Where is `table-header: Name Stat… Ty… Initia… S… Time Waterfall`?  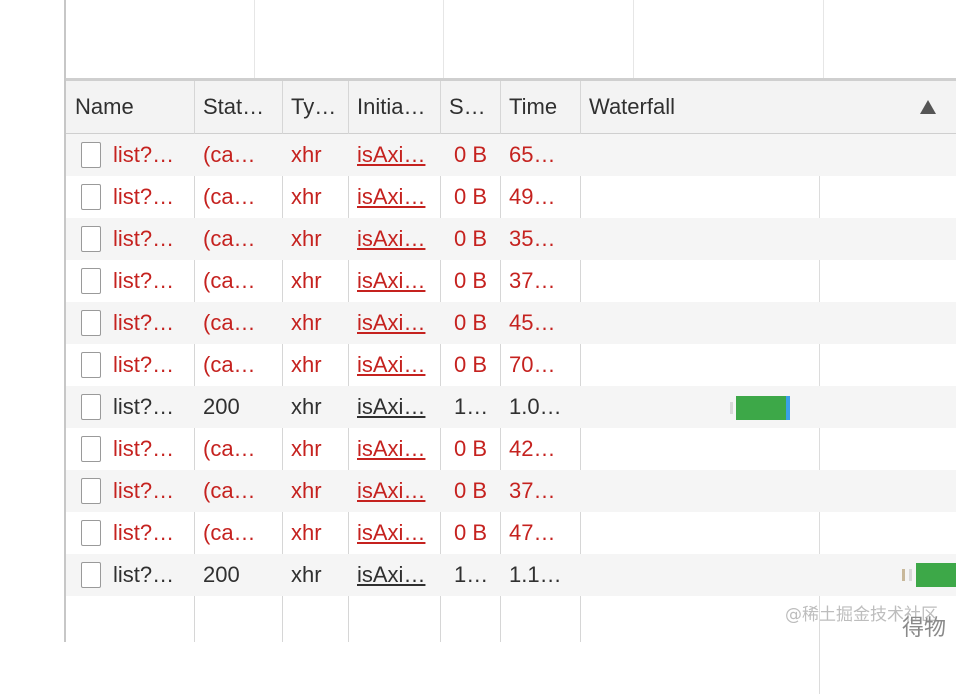 table-header: Name Stat… Ty… Initia… S… Time Waterfall is located at coordinates (511, 107).